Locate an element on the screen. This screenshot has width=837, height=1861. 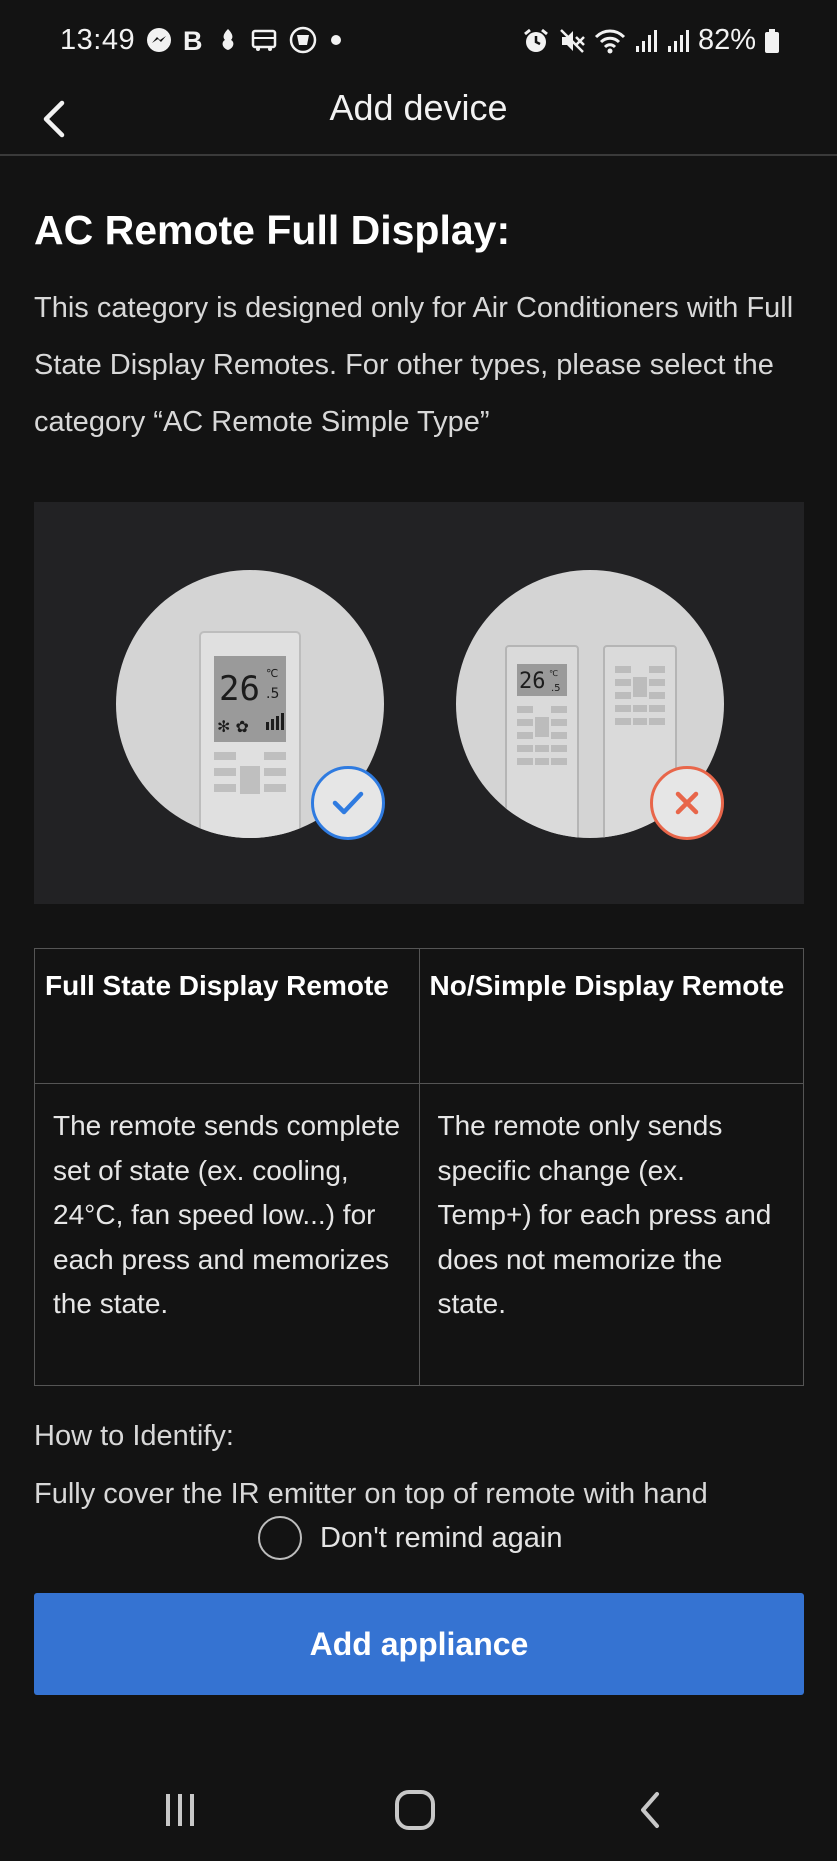
emblem-icon is located at coordinates (303, 40).